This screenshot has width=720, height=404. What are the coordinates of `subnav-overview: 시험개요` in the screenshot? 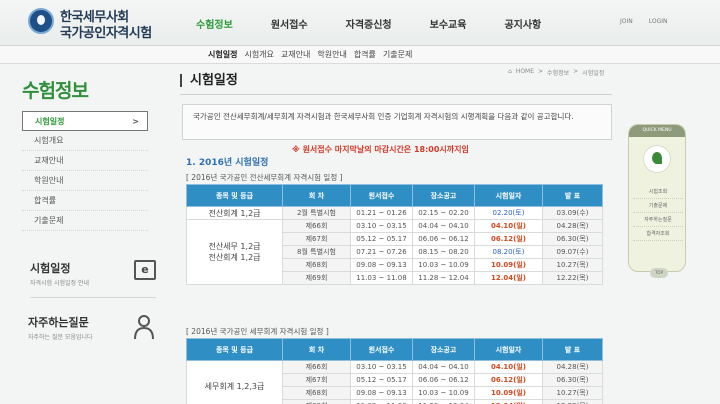 It's located at (258, 54).